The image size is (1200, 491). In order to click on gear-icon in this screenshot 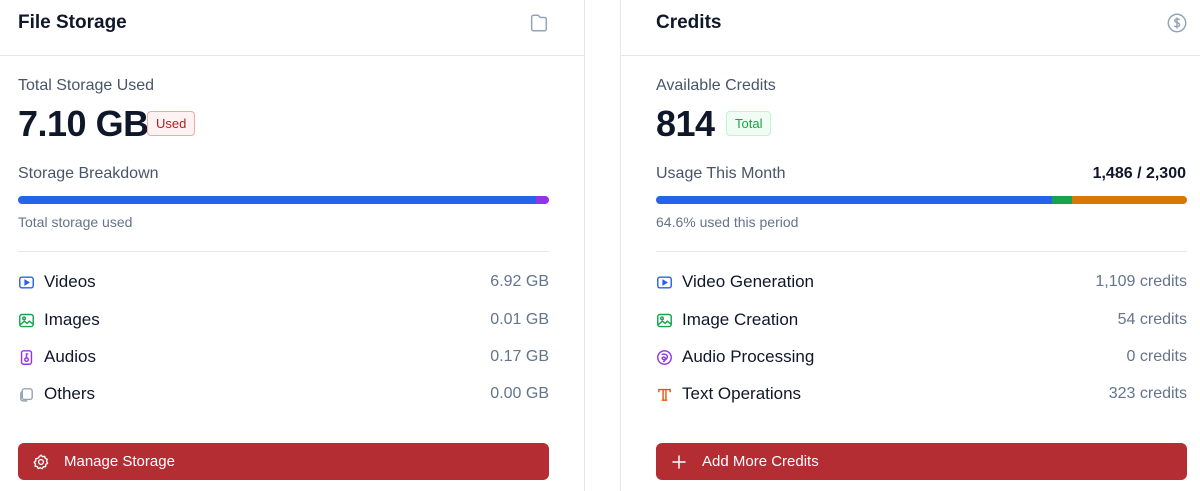, I will do `click(41, 462)`.